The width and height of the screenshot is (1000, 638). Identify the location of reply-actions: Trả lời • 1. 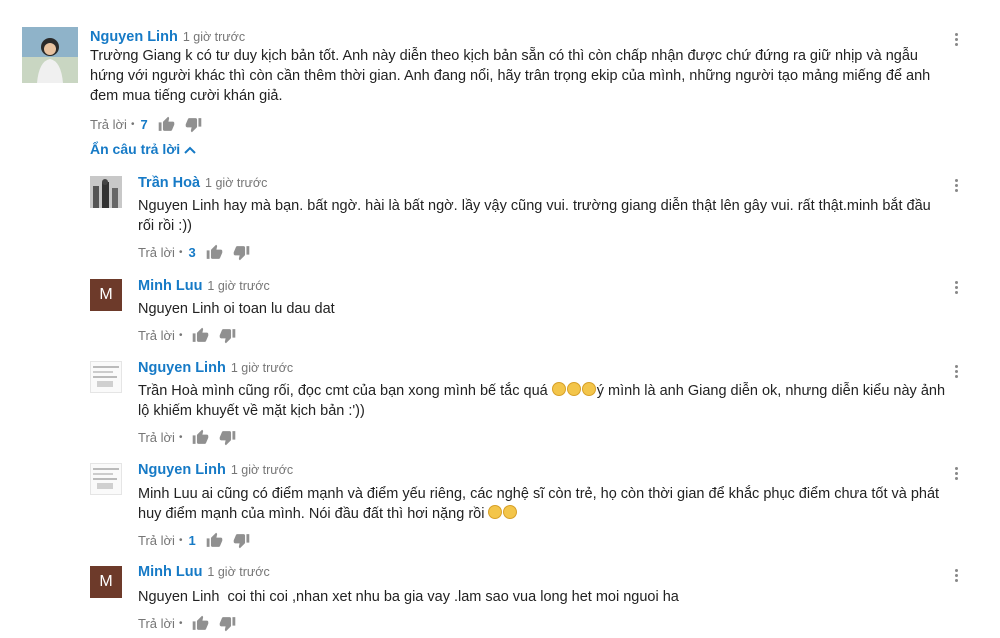
(199, 540).